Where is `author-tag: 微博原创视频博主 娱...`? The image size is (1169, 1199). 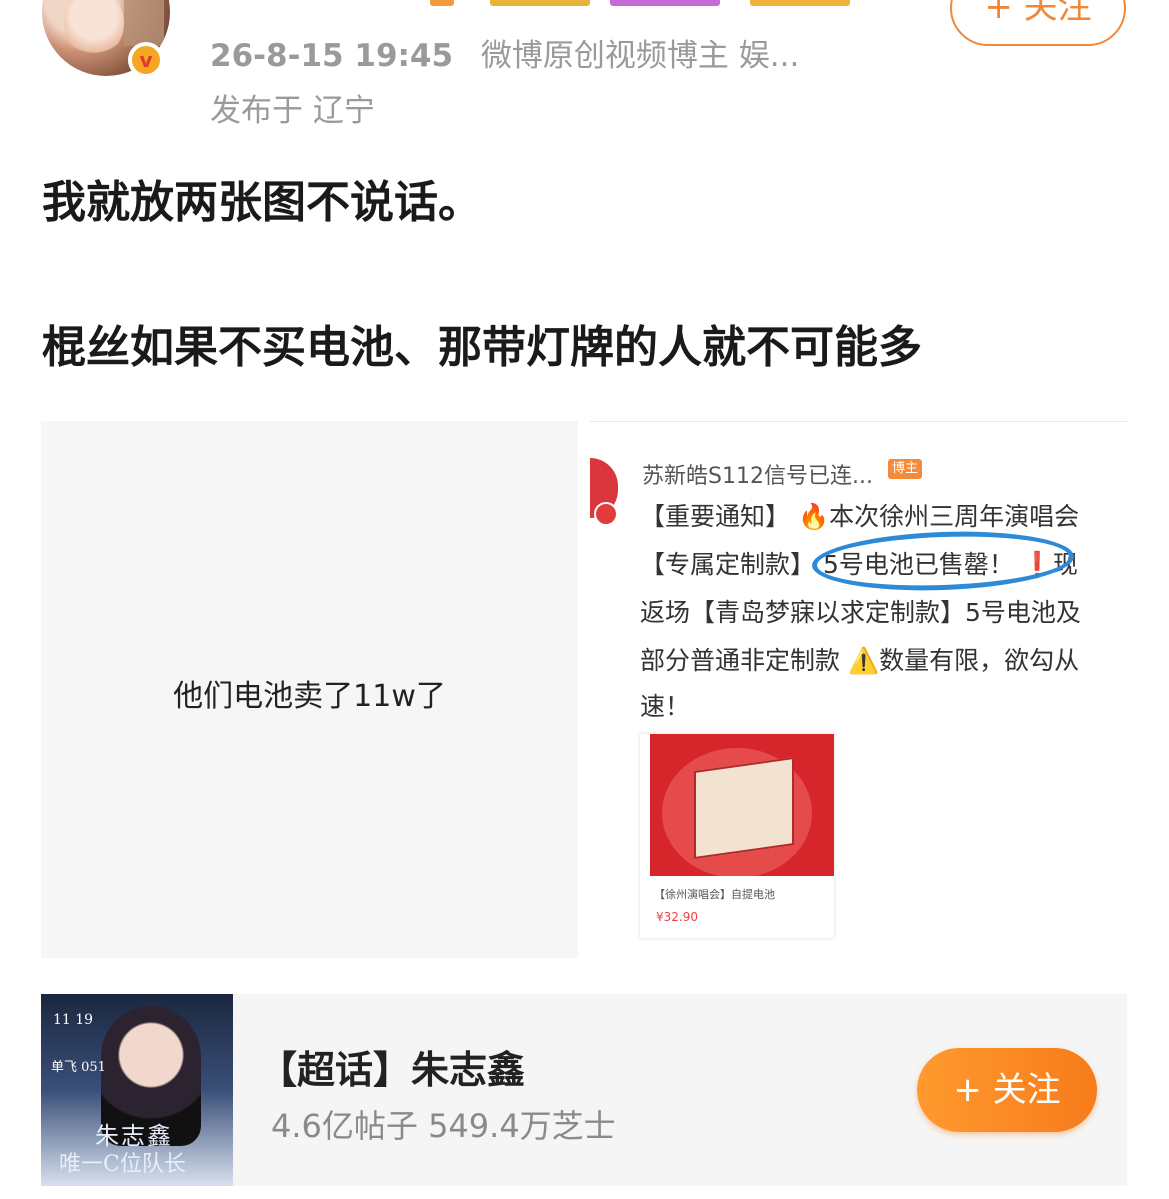 author-tag: 微博原创视频博主 娱... is located at coordinates (640, 56).